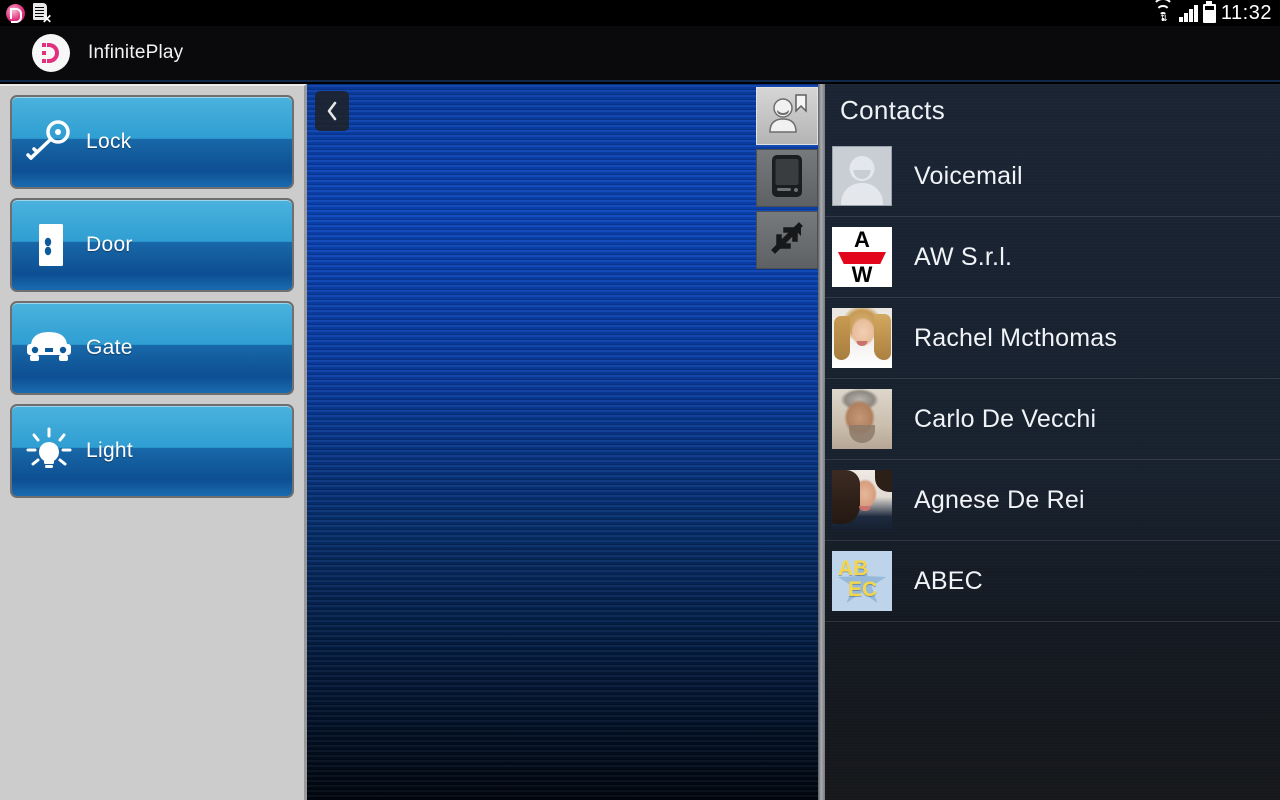 The image size is (1280, 800). I want to click on aw-logo-bottom: W, so click(862, 274).